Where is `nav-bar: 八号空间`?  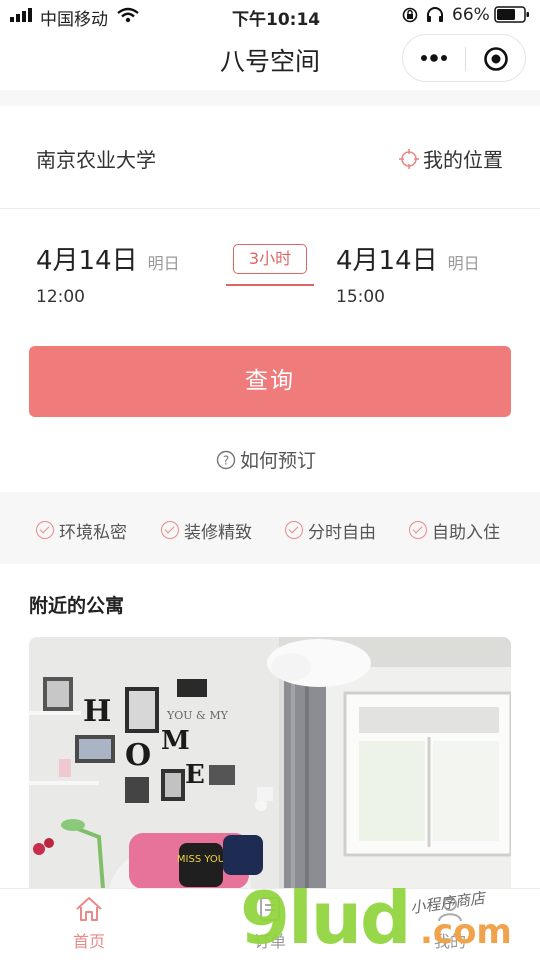 nav-bar: 八号空间 is located at coordinates (270, 60).